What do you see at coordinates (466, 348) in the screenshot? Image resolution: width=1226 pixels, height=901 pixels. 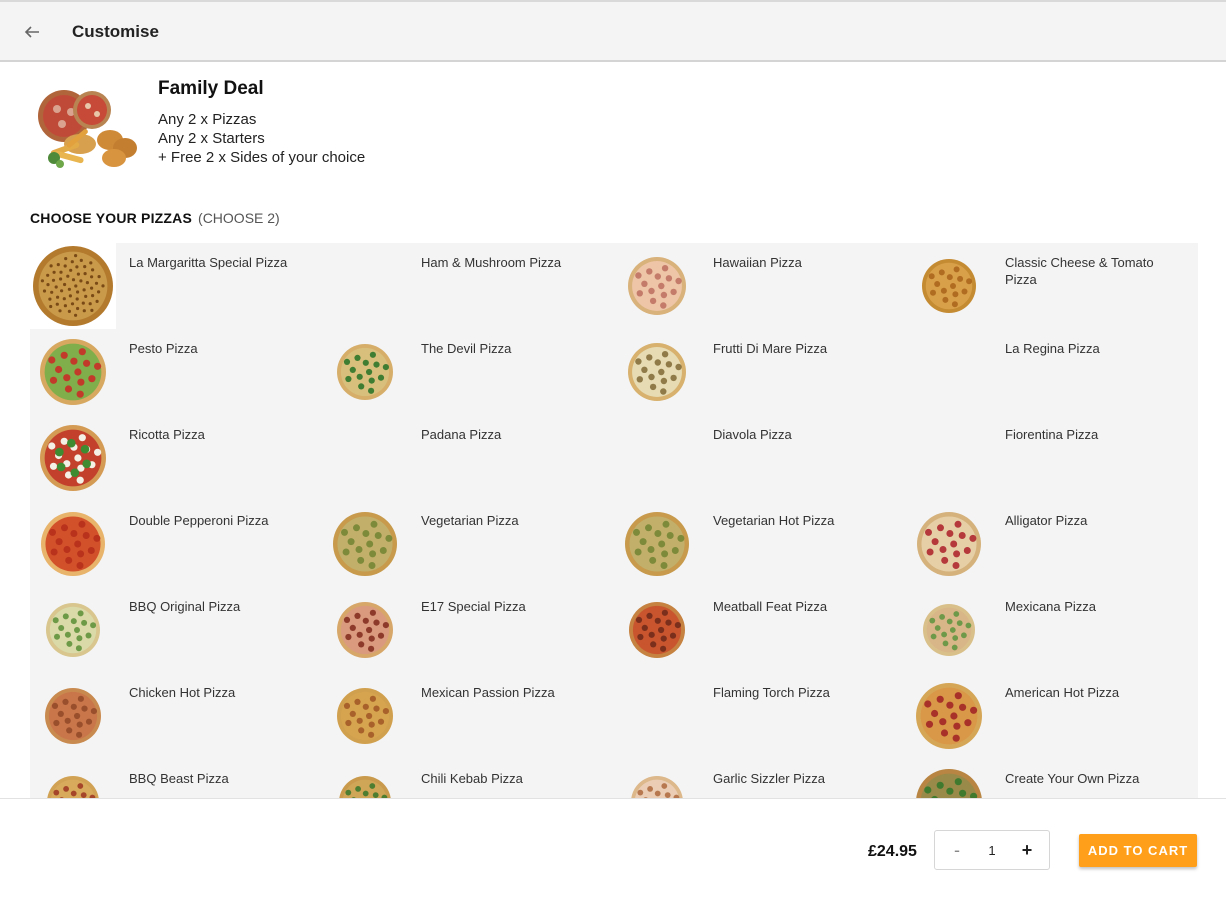 I see `pizza-name: The Devil Pizza` at bounding box center [466, 348].